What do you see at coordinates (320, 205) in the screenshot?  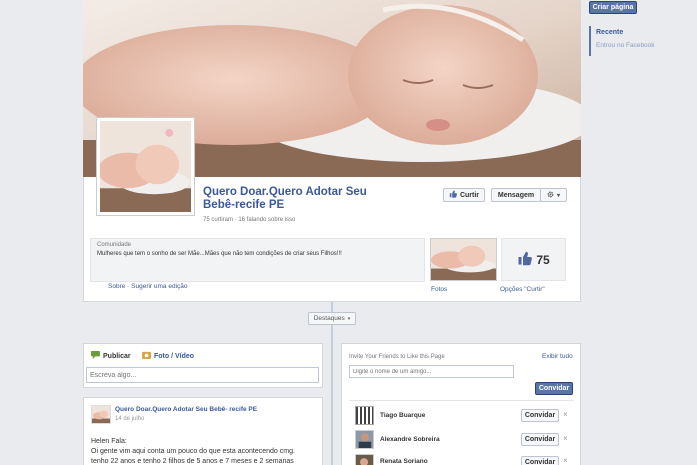 I see `page-title-line2: Bebê-recife PE` at bounding box center [320, 205].